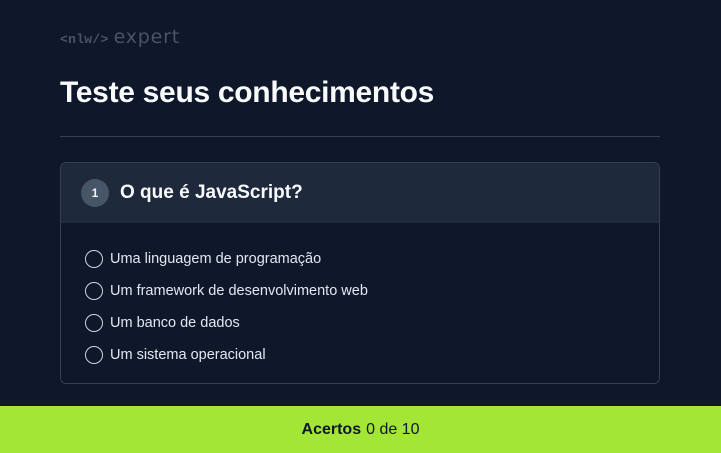 This screenshot has width=721, height=453. What do you see at coordinates (84, 39) in the screenshot?
I see `logo-code-mark: <nlw/>` at bounding box center [84, 39].